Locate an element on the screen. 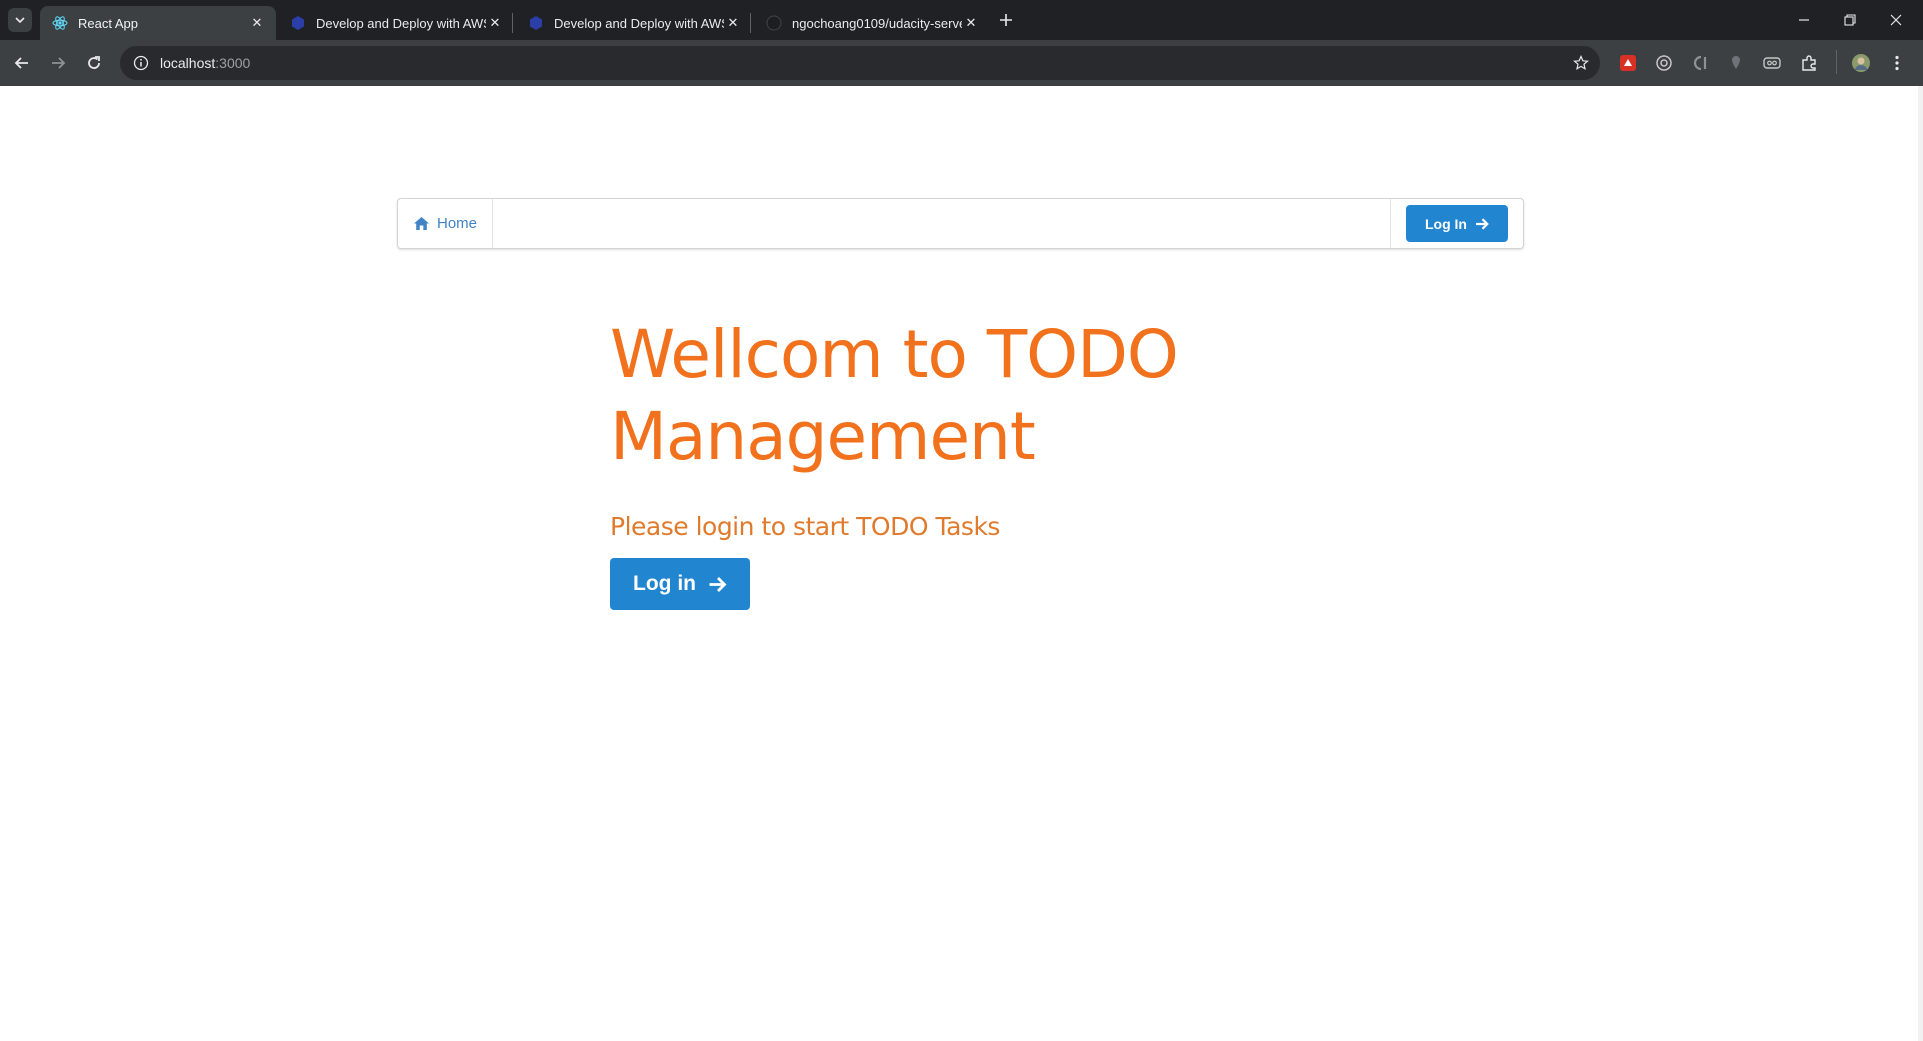 This screenshot has height=1041, width=1923. site-info-icon is located at coordinates (141, 63).